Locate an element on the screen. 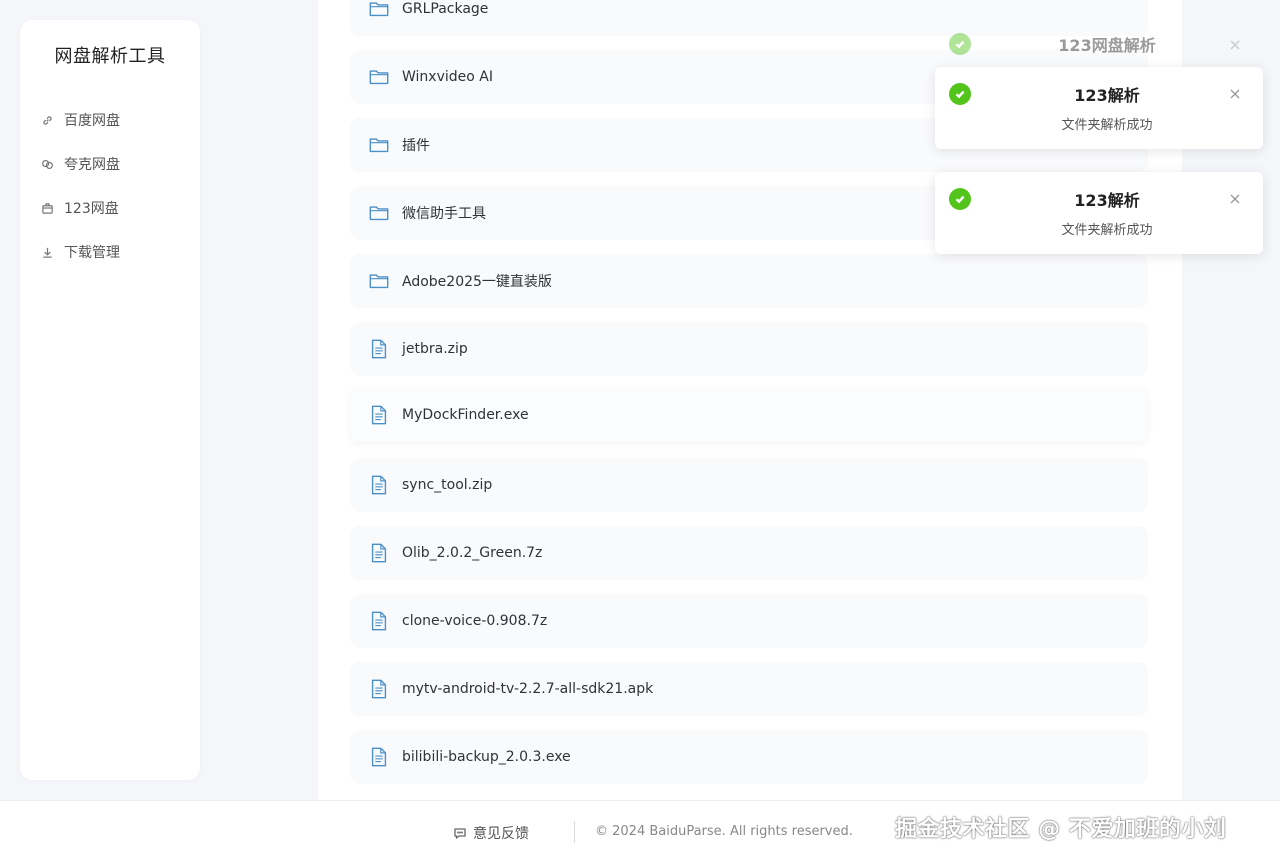  download-icon is located at coordinates (47, 252).